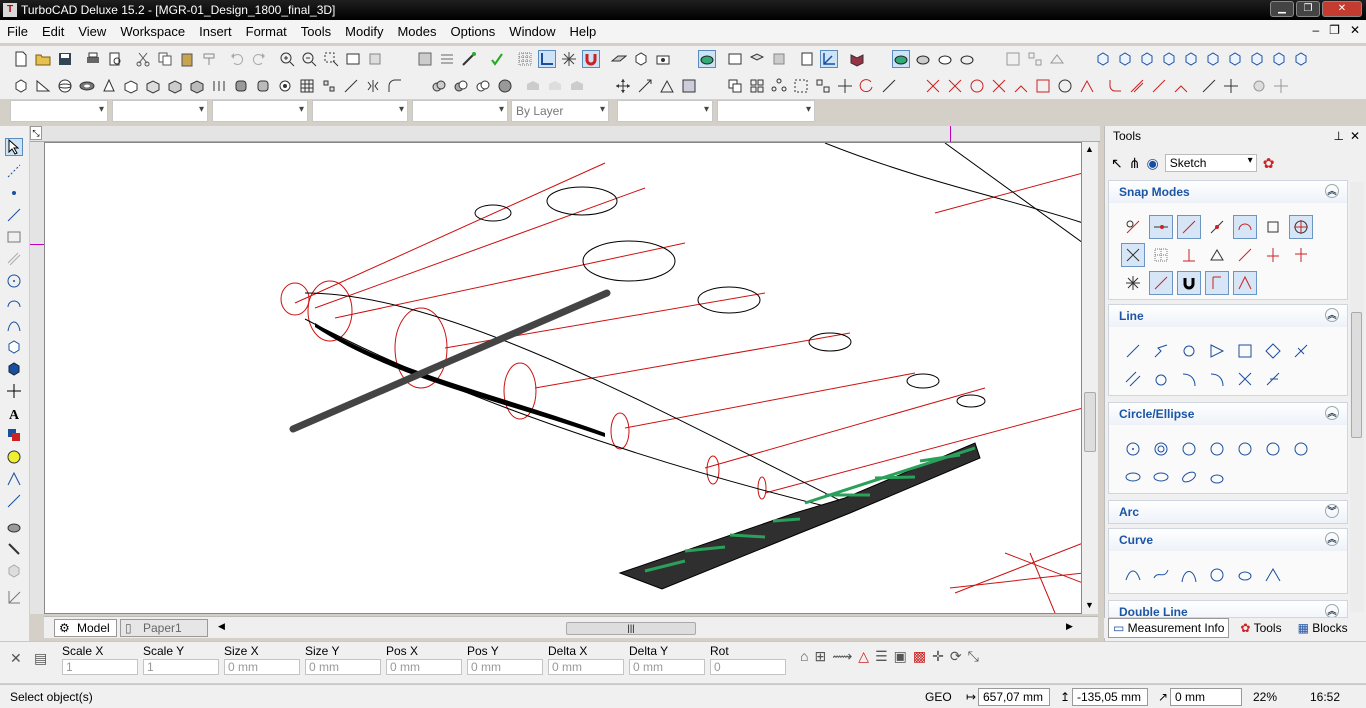 This screenshot has height=708, width=1366. I want to click on copy-object-icon, so click(735, 86).